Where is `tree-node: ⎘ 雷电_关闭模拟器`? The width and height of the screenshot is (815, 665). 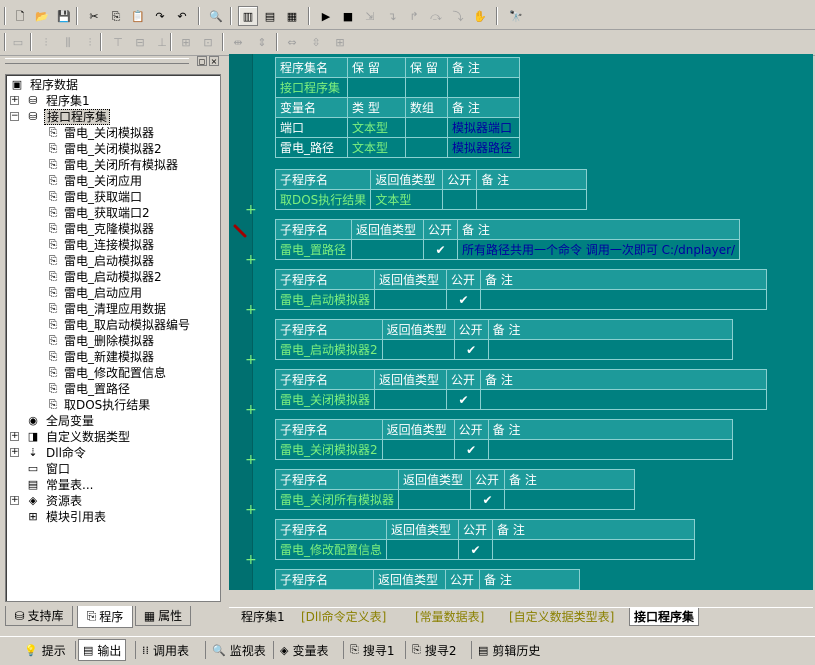 tree-node: ⎘ 雷电_关闭模拟器 is located at coordinates (113, 133).